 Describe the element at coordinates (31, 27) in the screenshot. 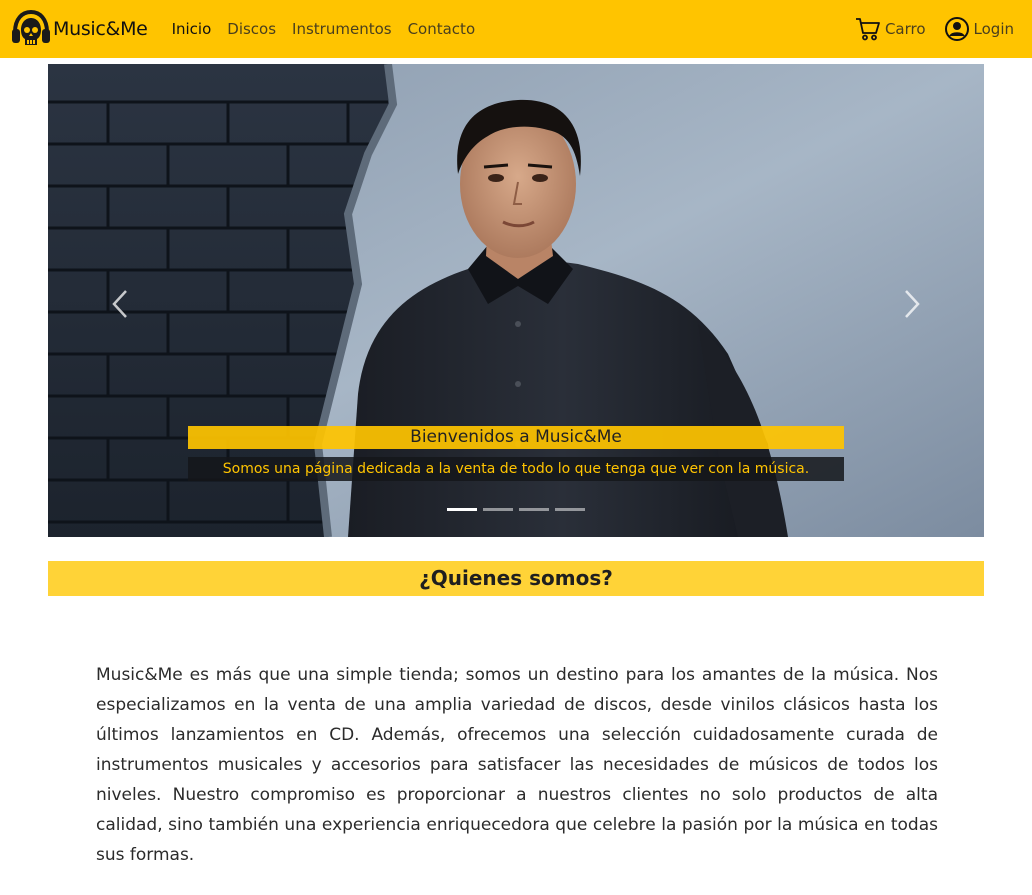

I see `skull-headphones-icon` at that location.